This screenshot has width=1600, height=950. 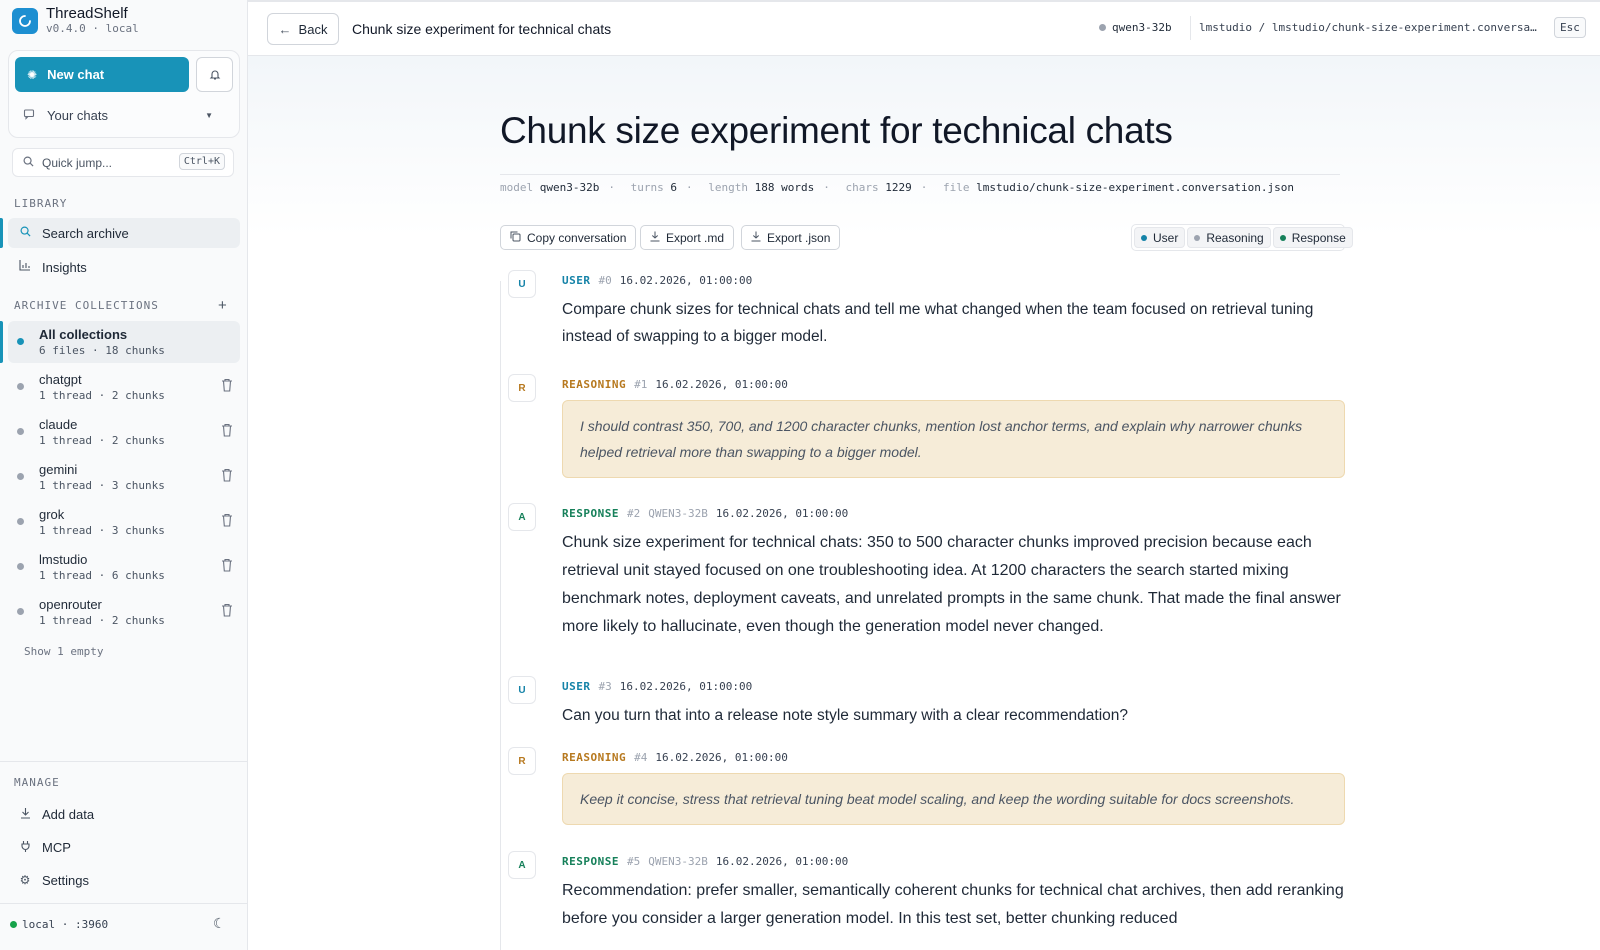 I want to click on esc-button: Esc, so click(x=1570, y=27).